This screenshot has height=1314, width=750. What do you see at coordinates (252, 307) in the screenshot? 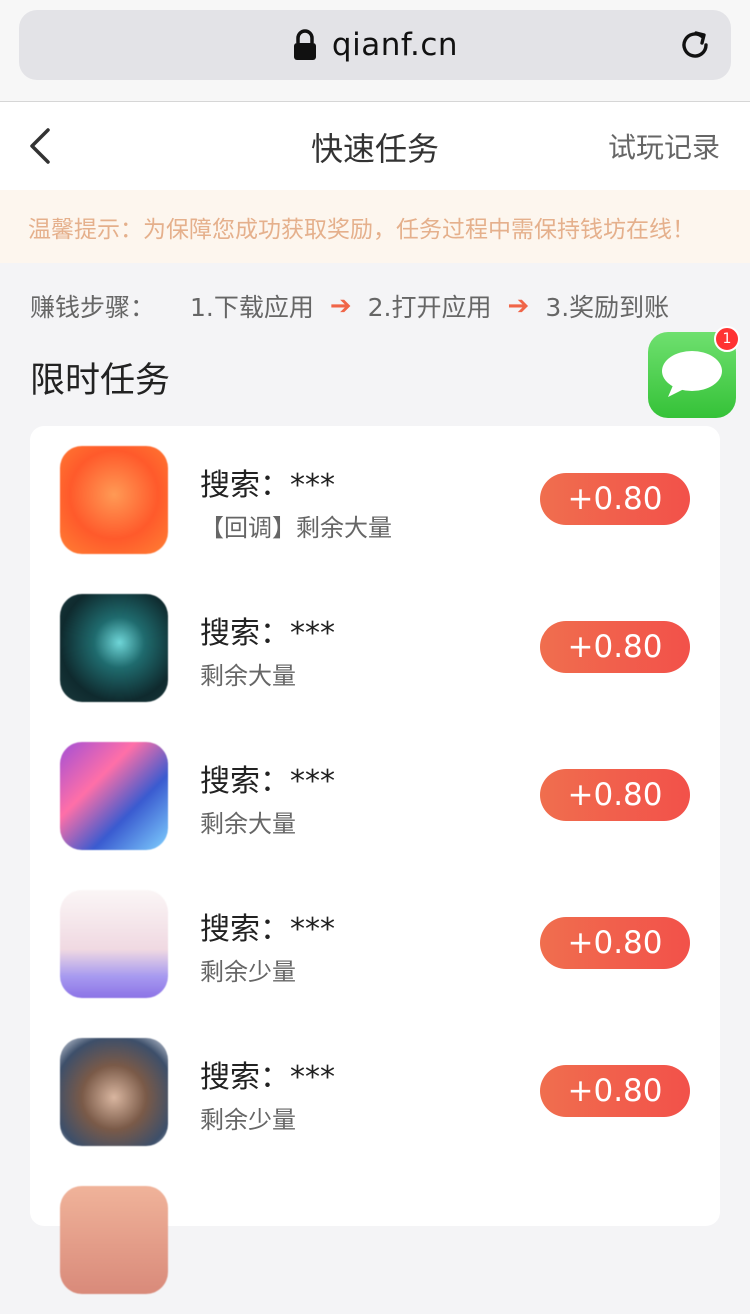
I see `step-1: 1.下载应用` at bounding box center [252, 307].